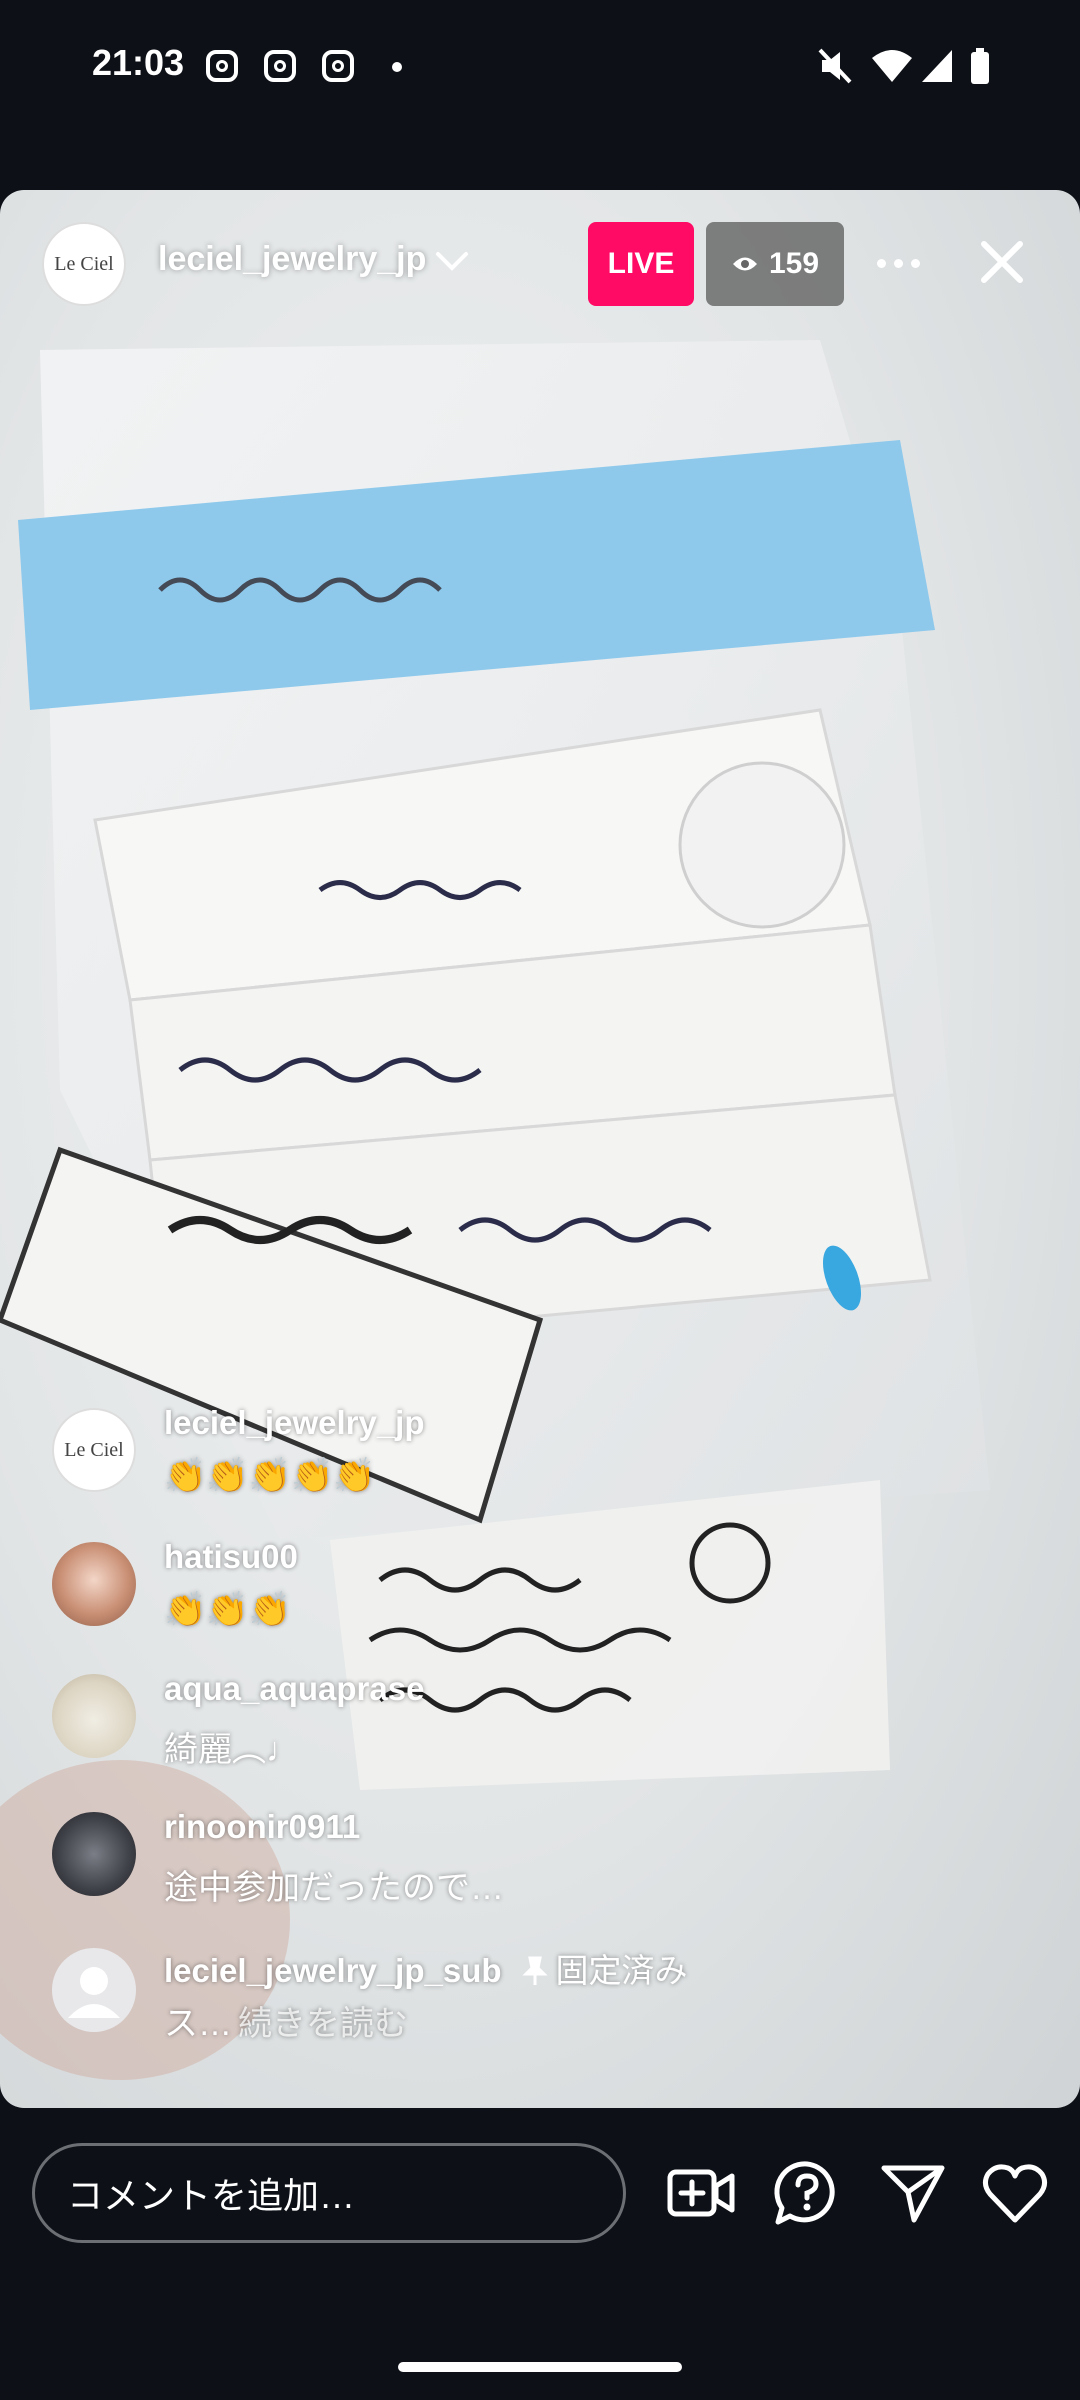 The image size is (1080, 2400). Describe the element at coordinates (701, 2193) in the screenshot. I see `add-video-guest-icon` at that location.